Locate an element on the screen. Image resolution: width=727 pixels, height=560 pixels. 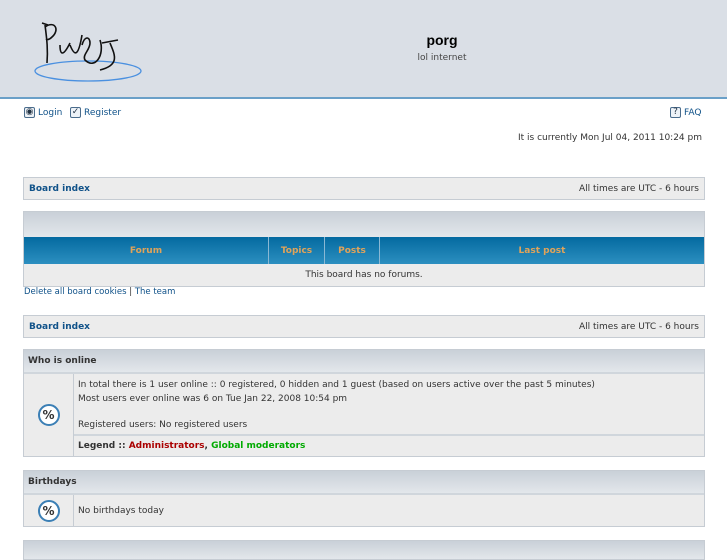
forum-table-header: Forum Topics Posts Last post is located at coordinates (364, 250).